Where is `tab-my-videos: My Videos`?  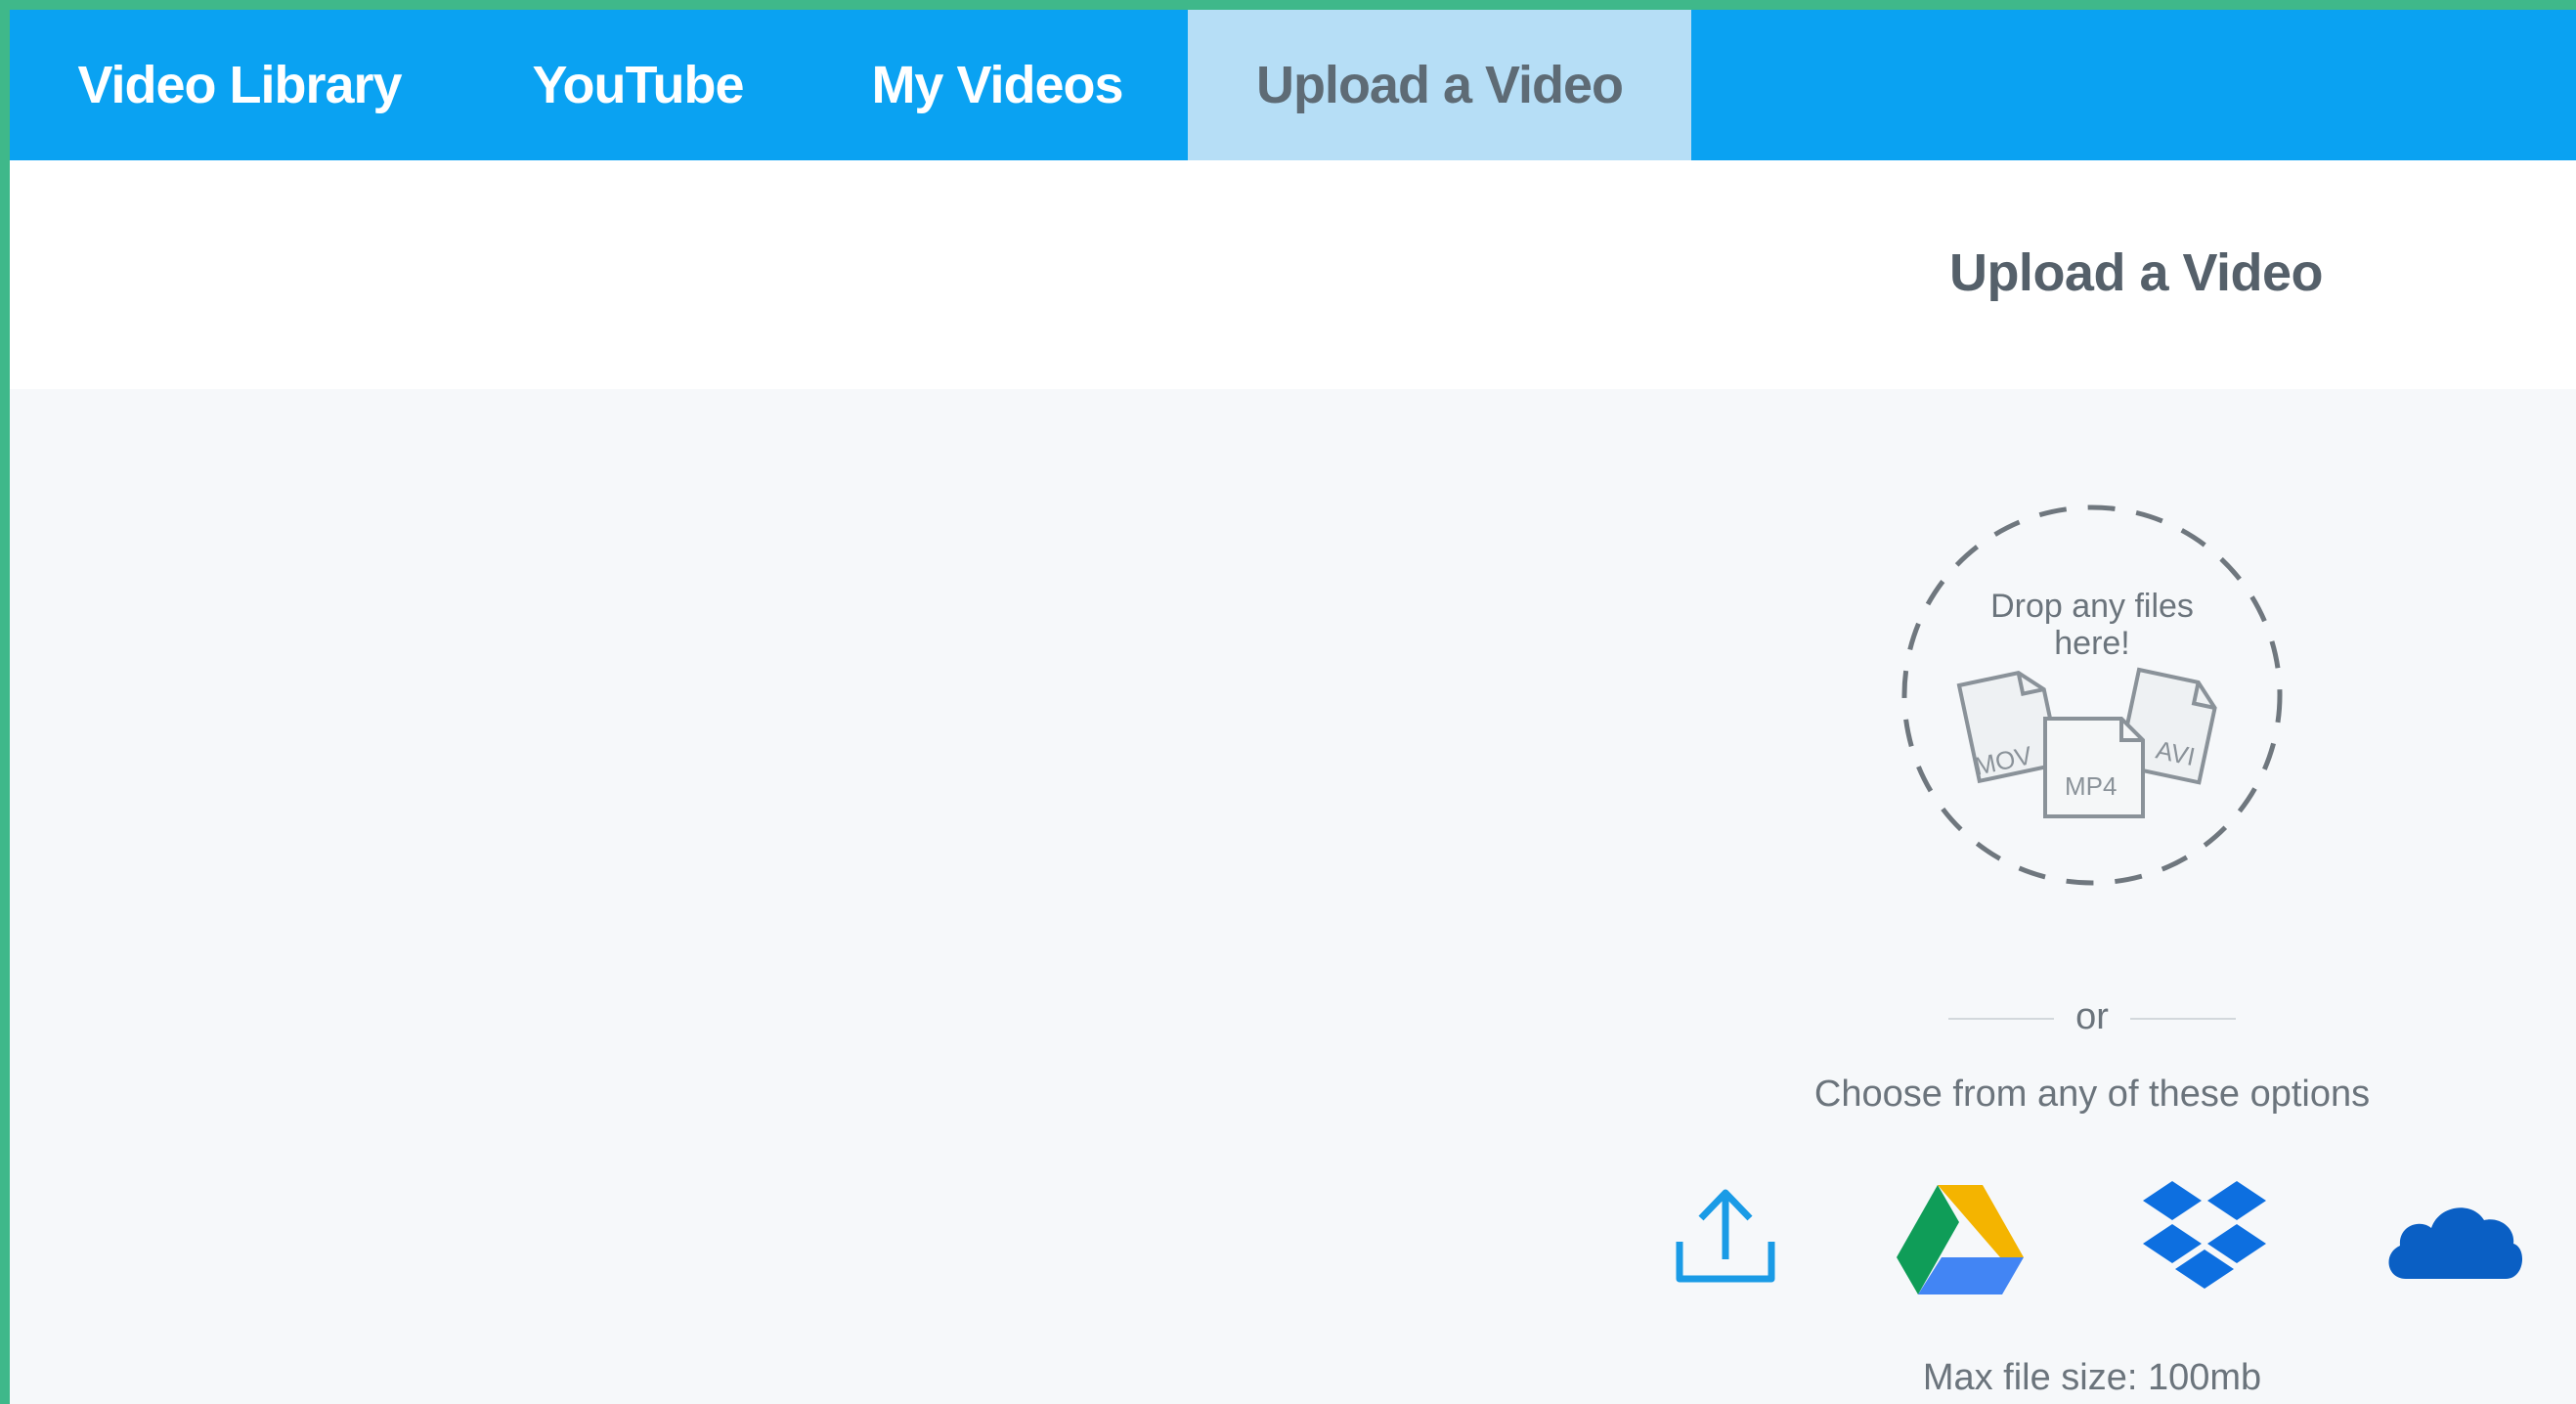 tab-my-videos: My Videos is located at coordinates (997, 85).